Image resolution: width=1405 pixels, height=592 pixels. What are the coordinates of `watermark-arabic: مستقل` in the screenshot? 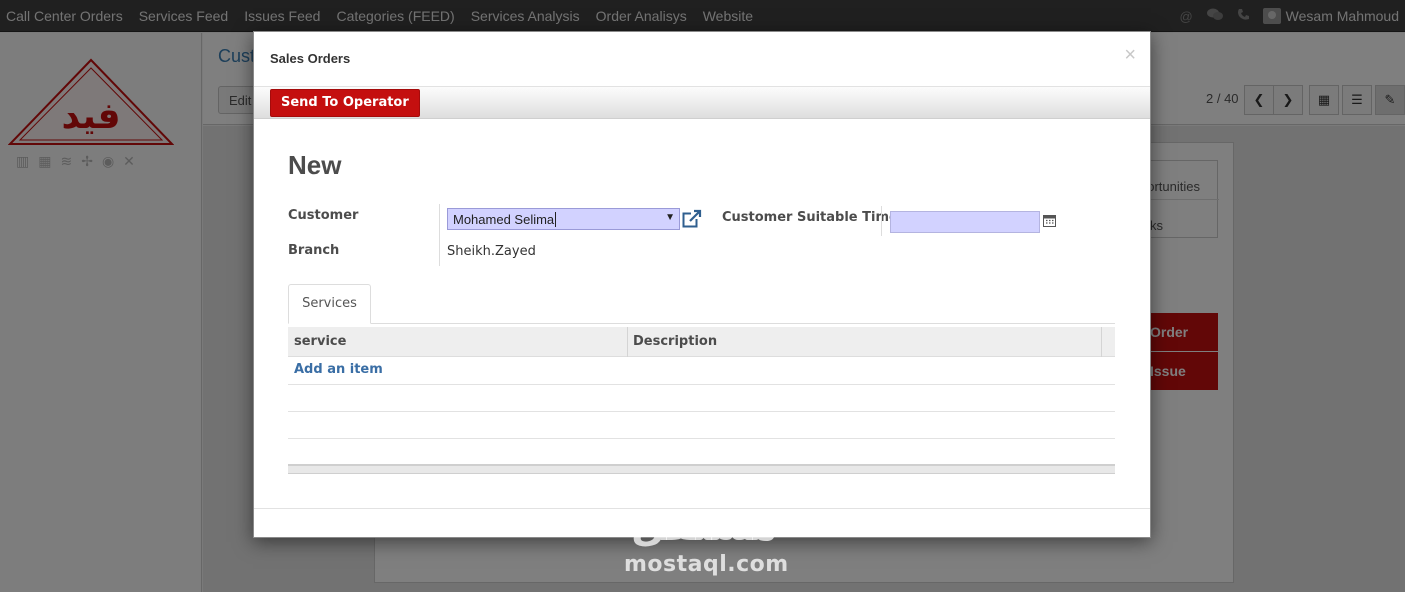 It's located at (704, 527).